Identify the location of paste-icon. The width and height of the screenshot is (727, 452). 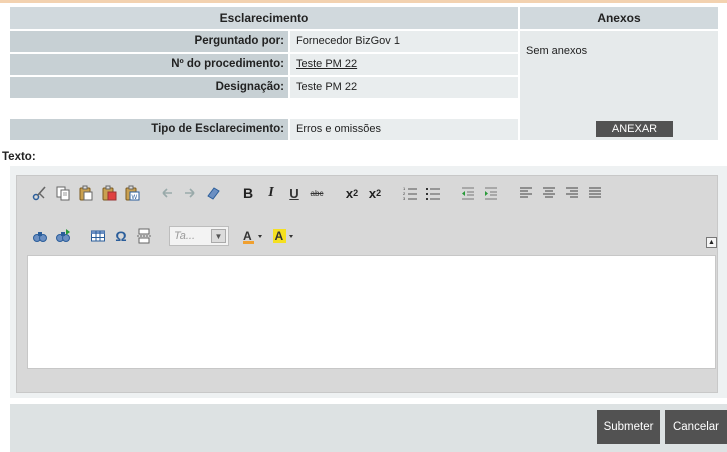
(86, 193).